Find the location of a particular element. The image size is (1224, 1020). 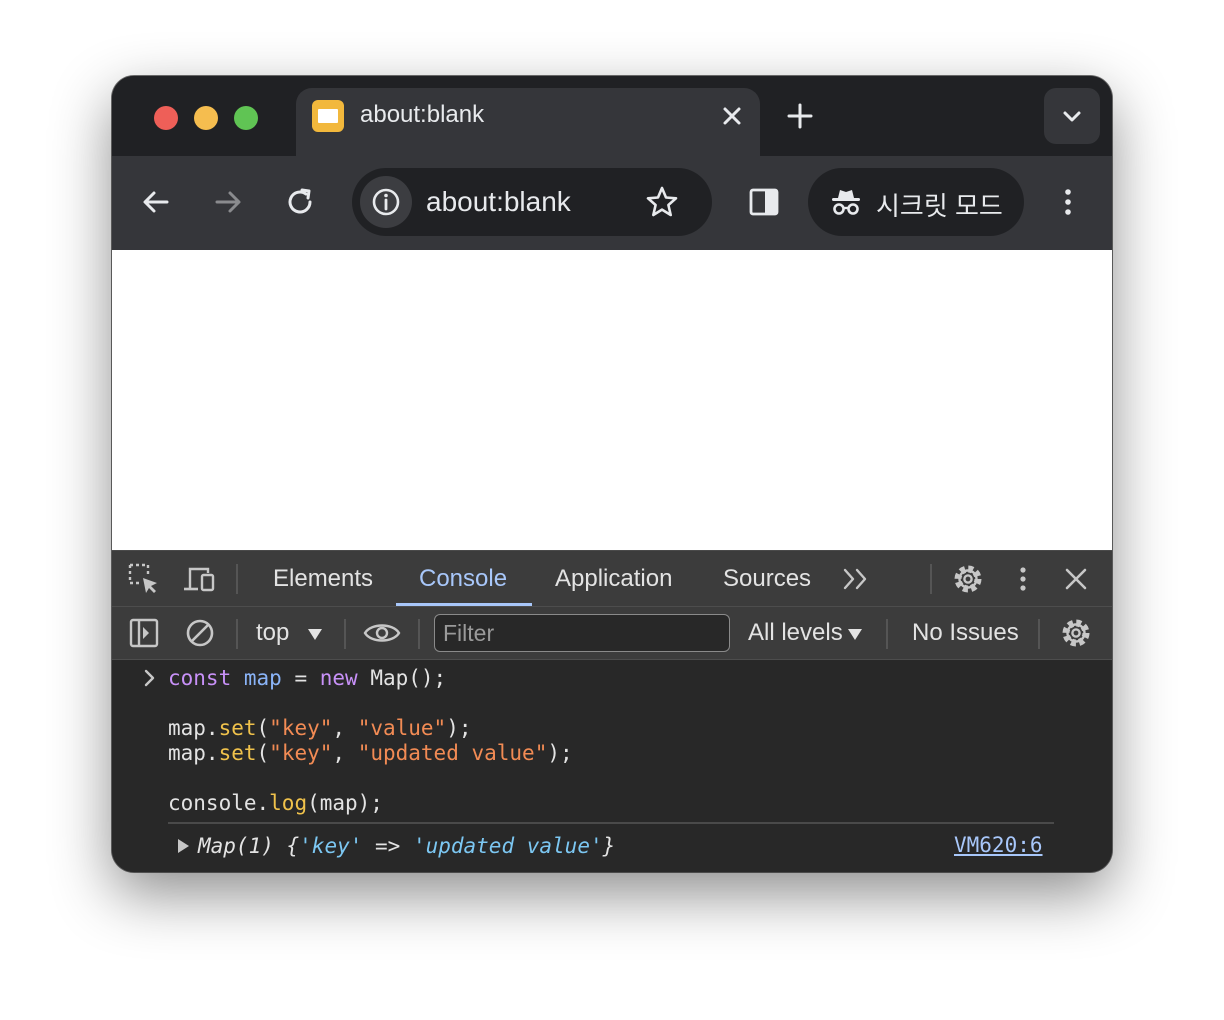

chevron-down-icon is located at coordinates (1072, 116).